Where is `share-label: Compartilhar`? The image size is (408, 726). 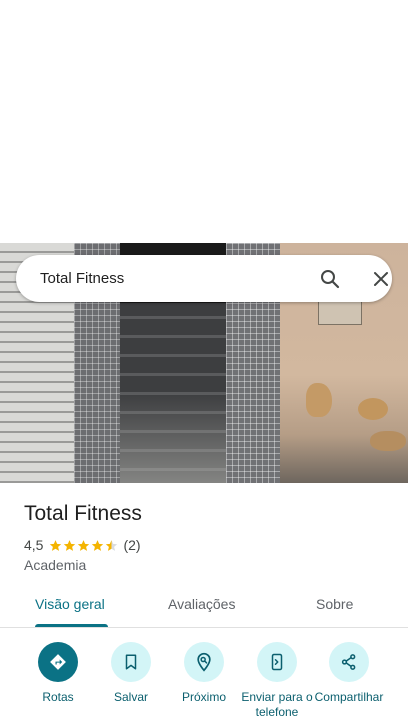
share-label: Compartilhar is located at coordinates (349, 697).